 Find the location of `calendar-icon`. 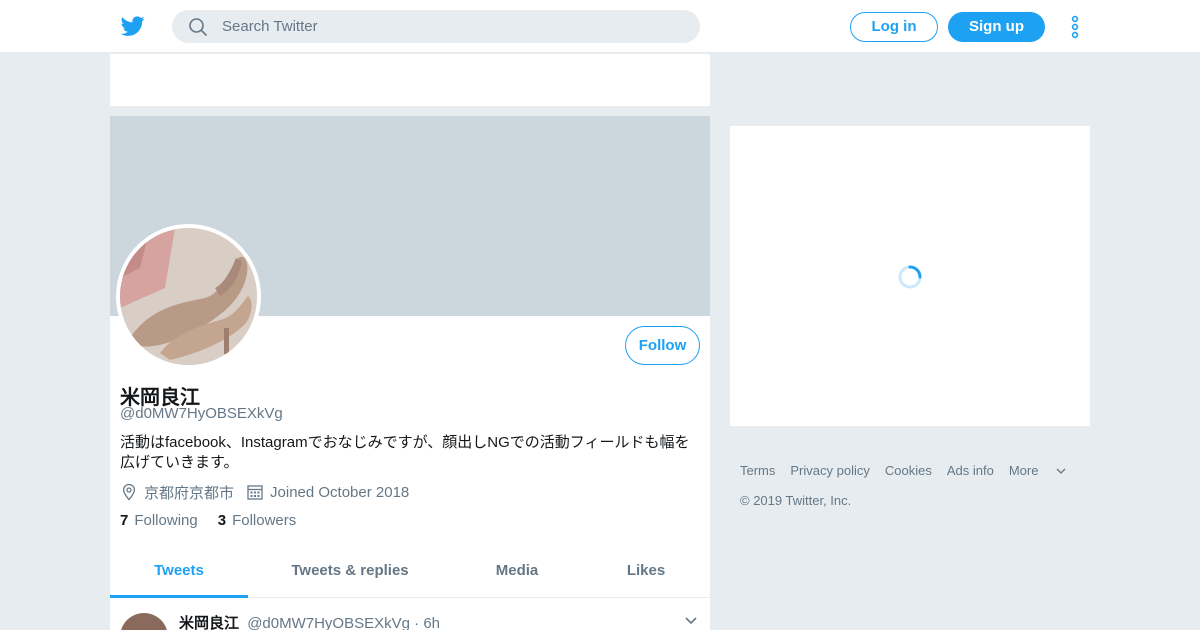

calendar-icon is located at coordinates (255, 492).